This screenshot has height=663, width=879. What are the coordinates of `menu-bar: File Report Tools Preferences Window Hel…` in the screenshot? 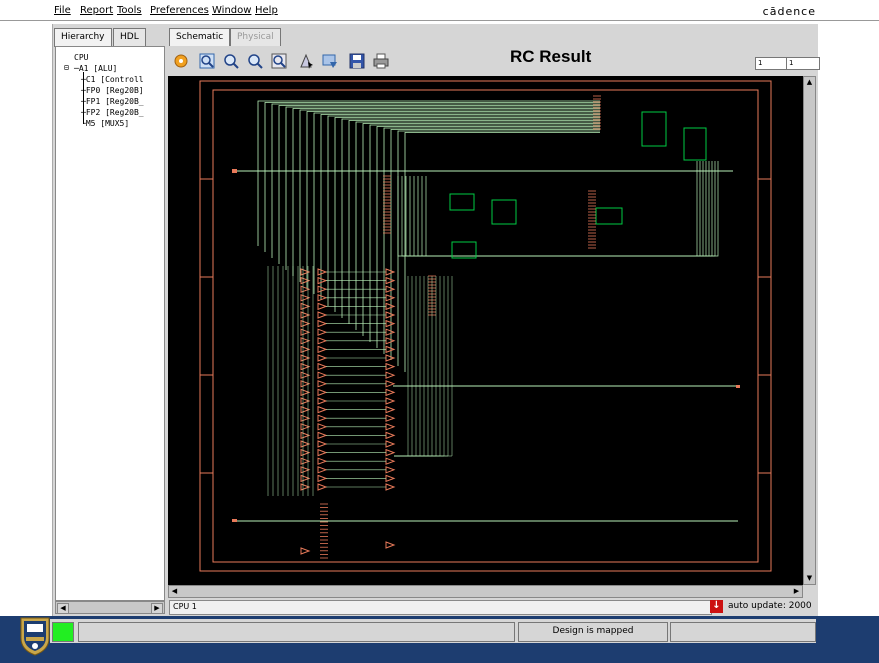 It's located at (435, 12).